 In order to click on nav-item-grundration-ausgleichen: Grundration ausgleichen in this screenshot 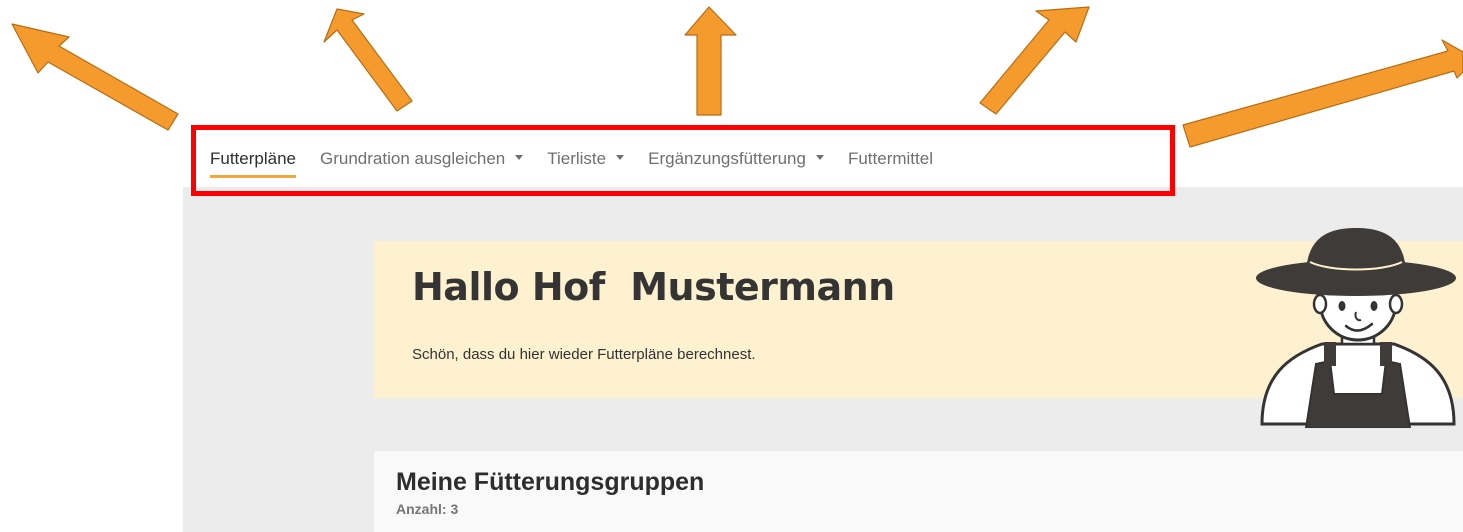, I will do `click(422, 159)`.